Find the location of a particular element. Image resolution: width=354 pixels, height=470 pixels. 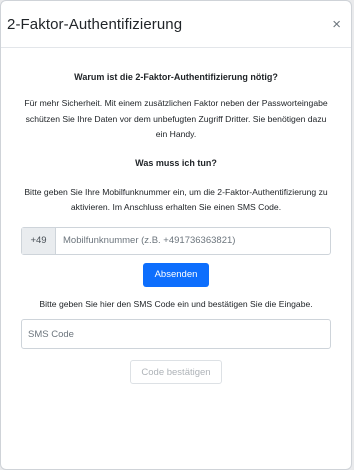

country-code-prefix: +49 is located at coordinates (39, 240).